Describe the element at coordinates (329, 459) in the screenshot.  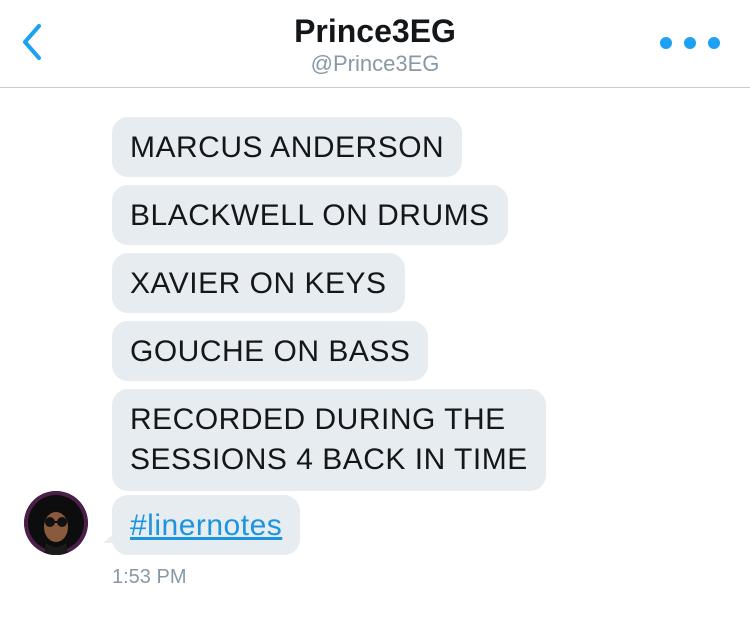
I see `message-text-line: SESSIONS 4 BACK IN TIME` at that location.